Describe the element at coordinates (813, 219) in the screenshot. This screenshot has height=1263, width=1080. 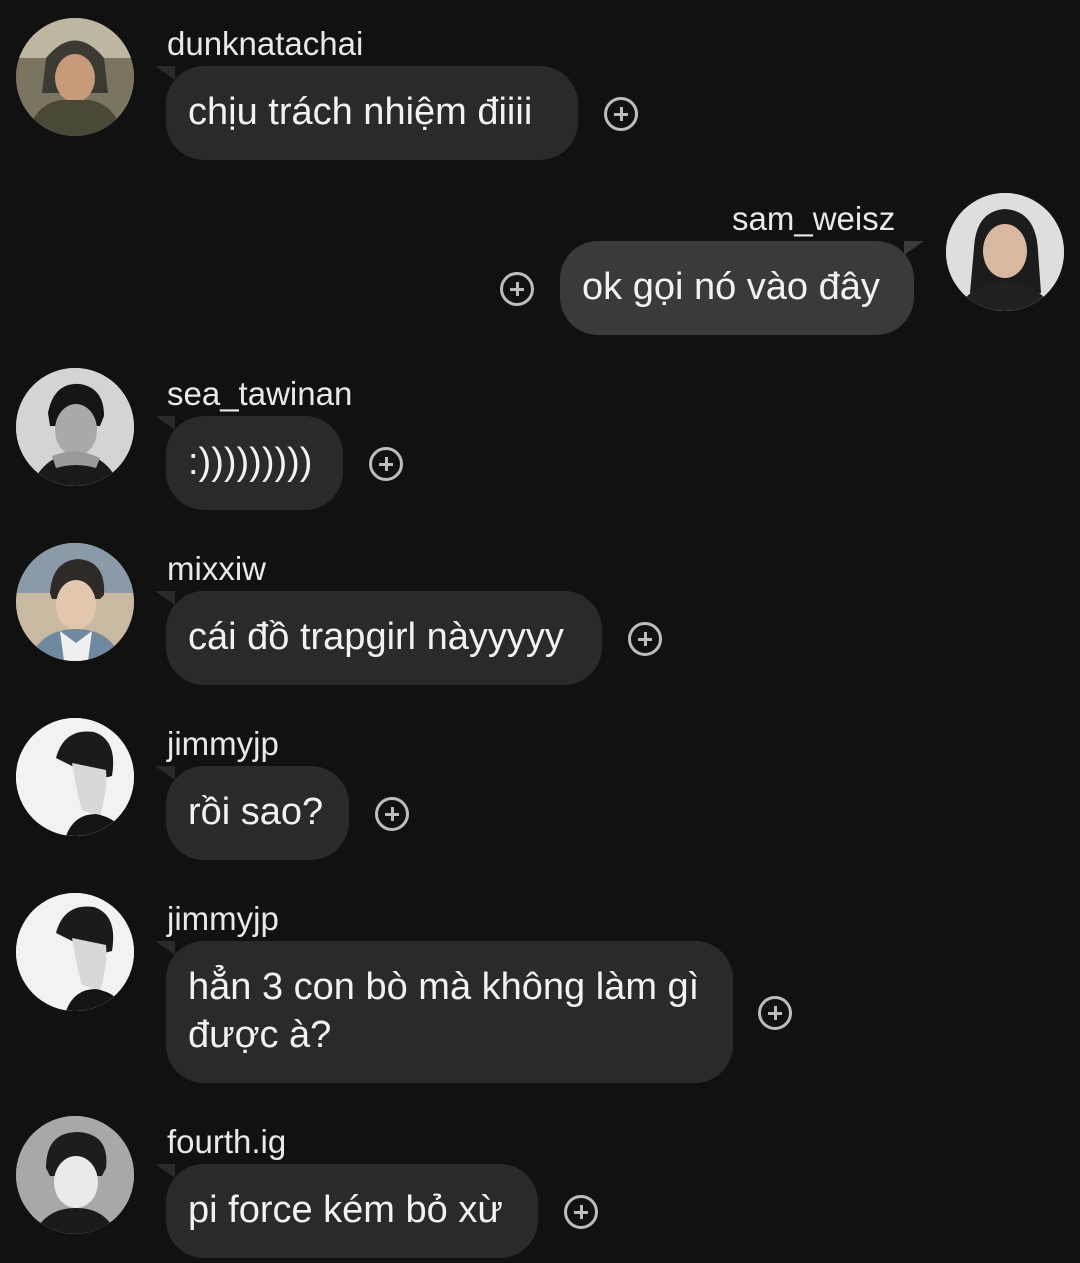
I see `username: sam_weisz` at that location.